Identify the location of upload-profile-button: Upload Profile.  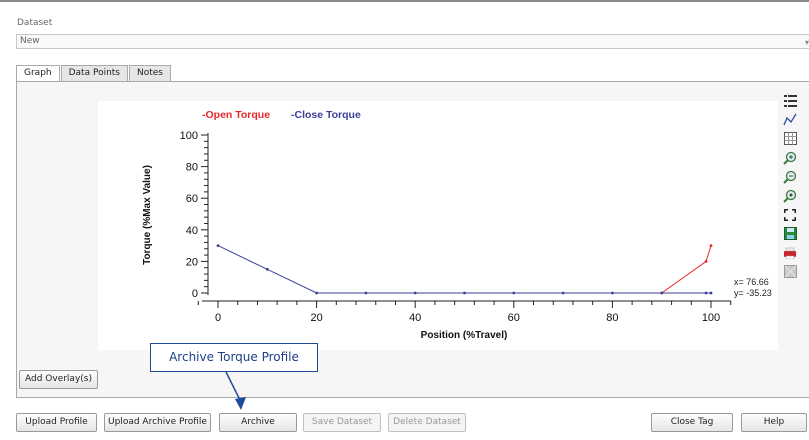
(56, 422).